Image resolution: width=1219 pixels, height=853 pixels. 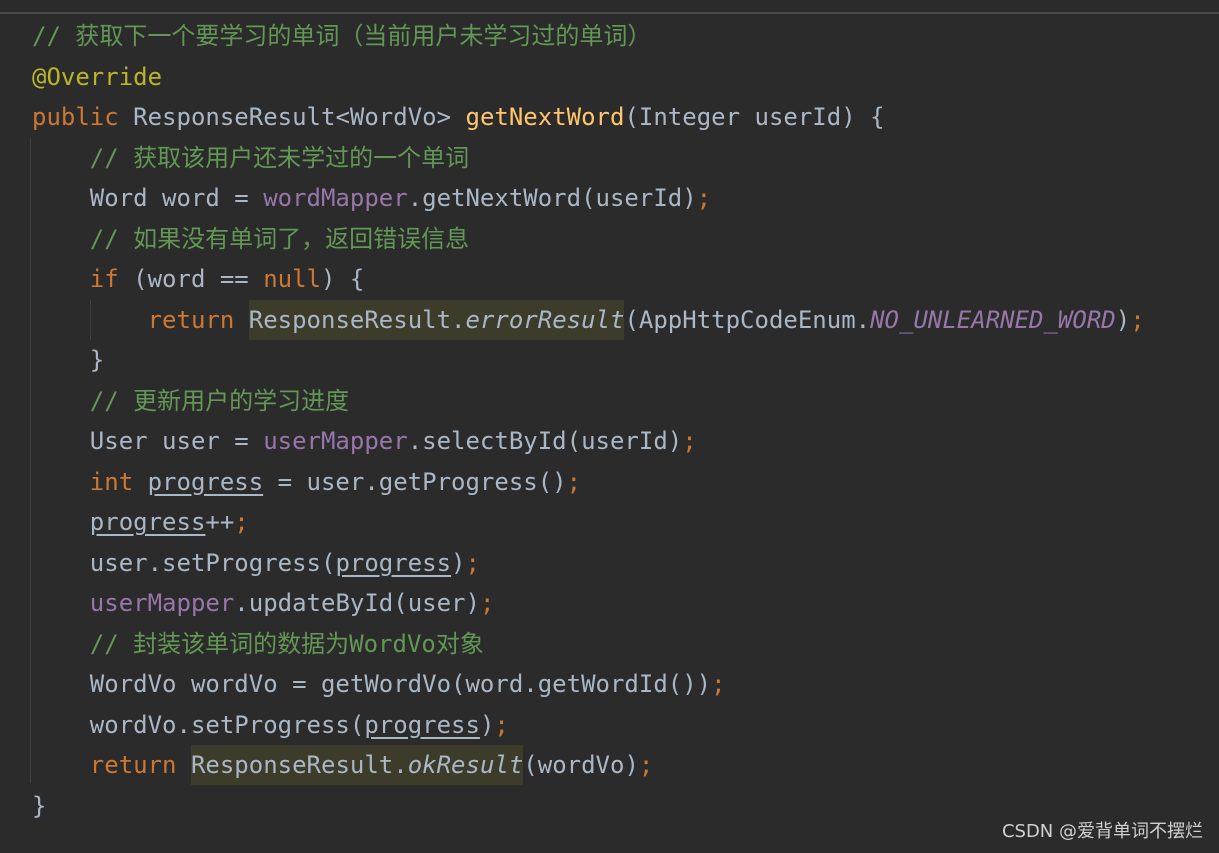 I want to click on code-token: okResult, so click(x=465, y=765).